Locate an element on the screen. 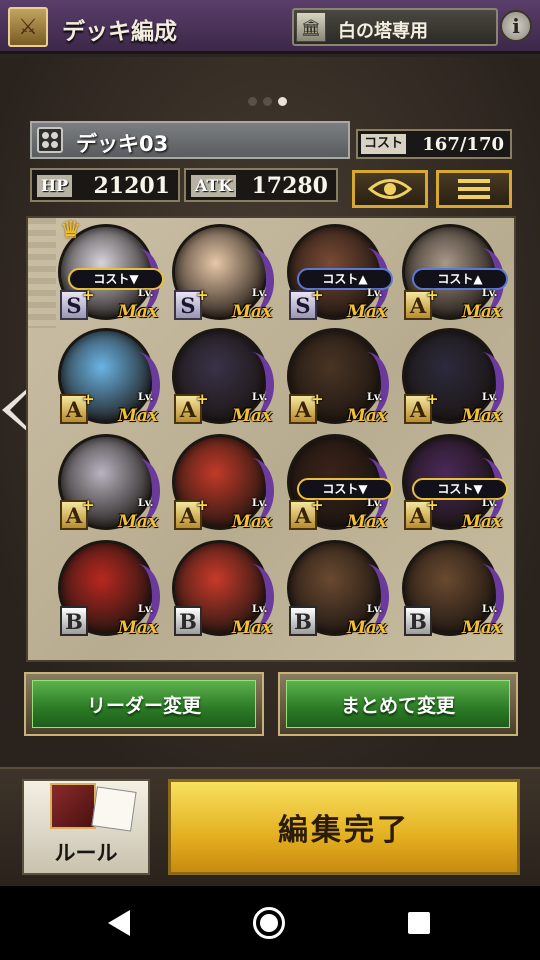 This screenshot has width=540, height=960. white-tower-badge: 🏛 白の塔専用 is located at coordinates (395, 27).